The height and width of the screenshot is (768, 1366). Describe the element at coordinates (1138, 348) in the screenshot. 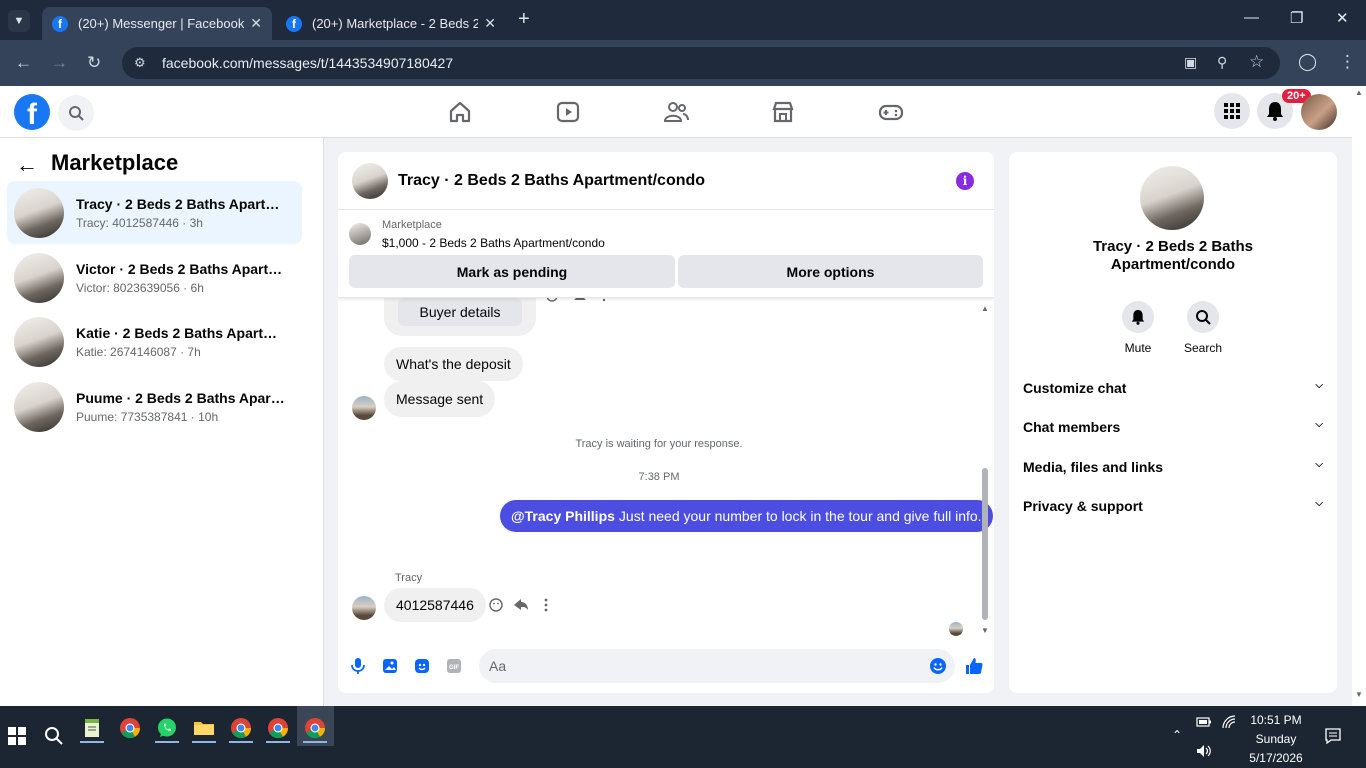

I see `mute-label: Mute` at that location.